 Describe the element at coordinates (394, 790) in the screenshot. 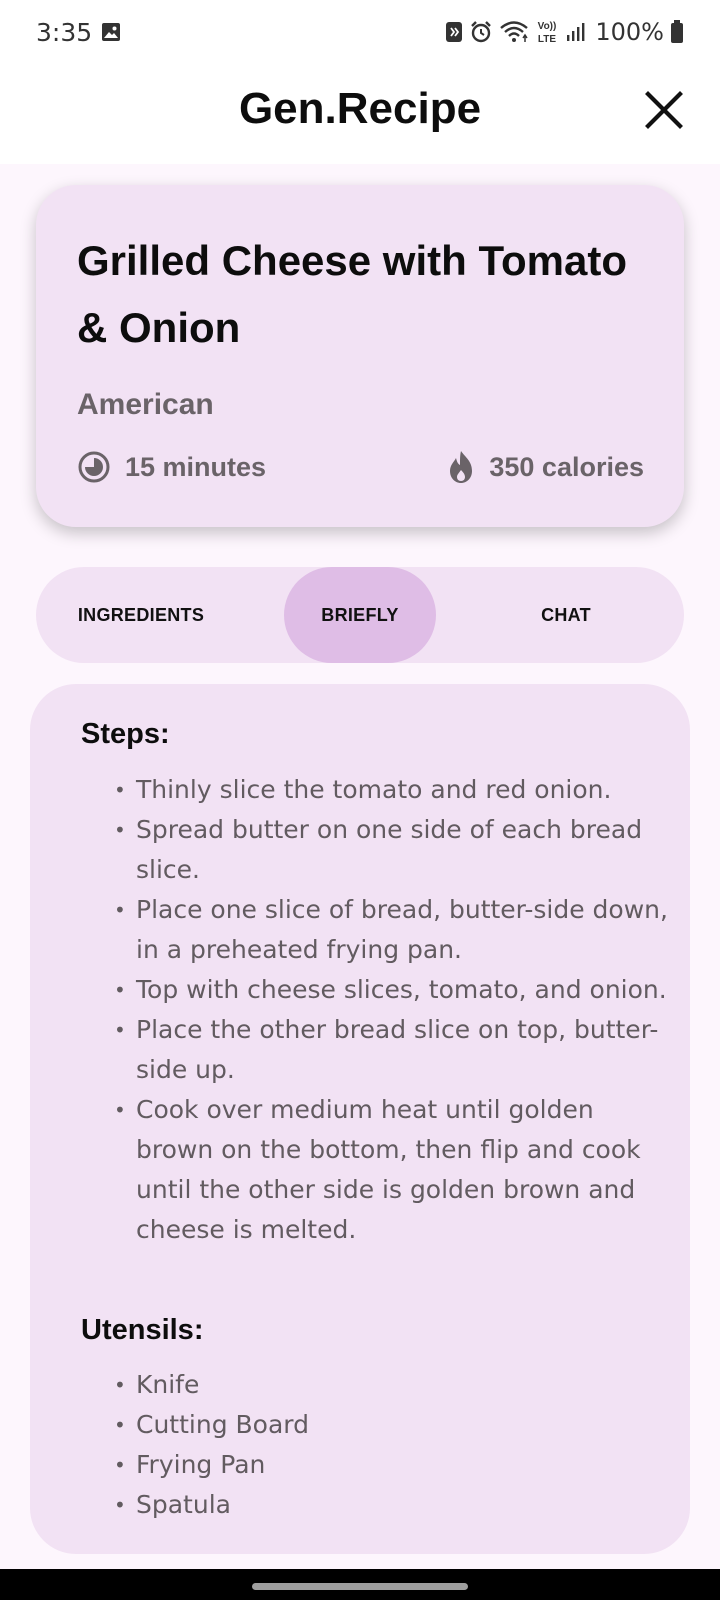

I see `step-item: Thinly slice the tomato and red onion.` at that location.